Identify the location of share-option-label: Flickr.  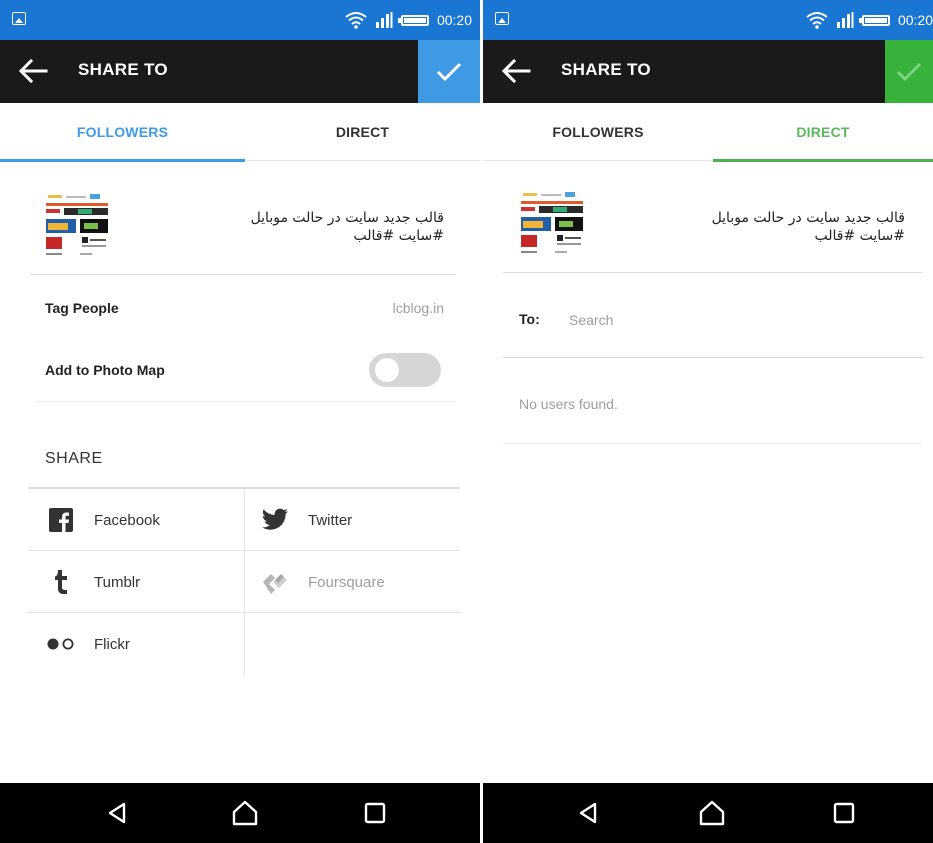
(112, 644).